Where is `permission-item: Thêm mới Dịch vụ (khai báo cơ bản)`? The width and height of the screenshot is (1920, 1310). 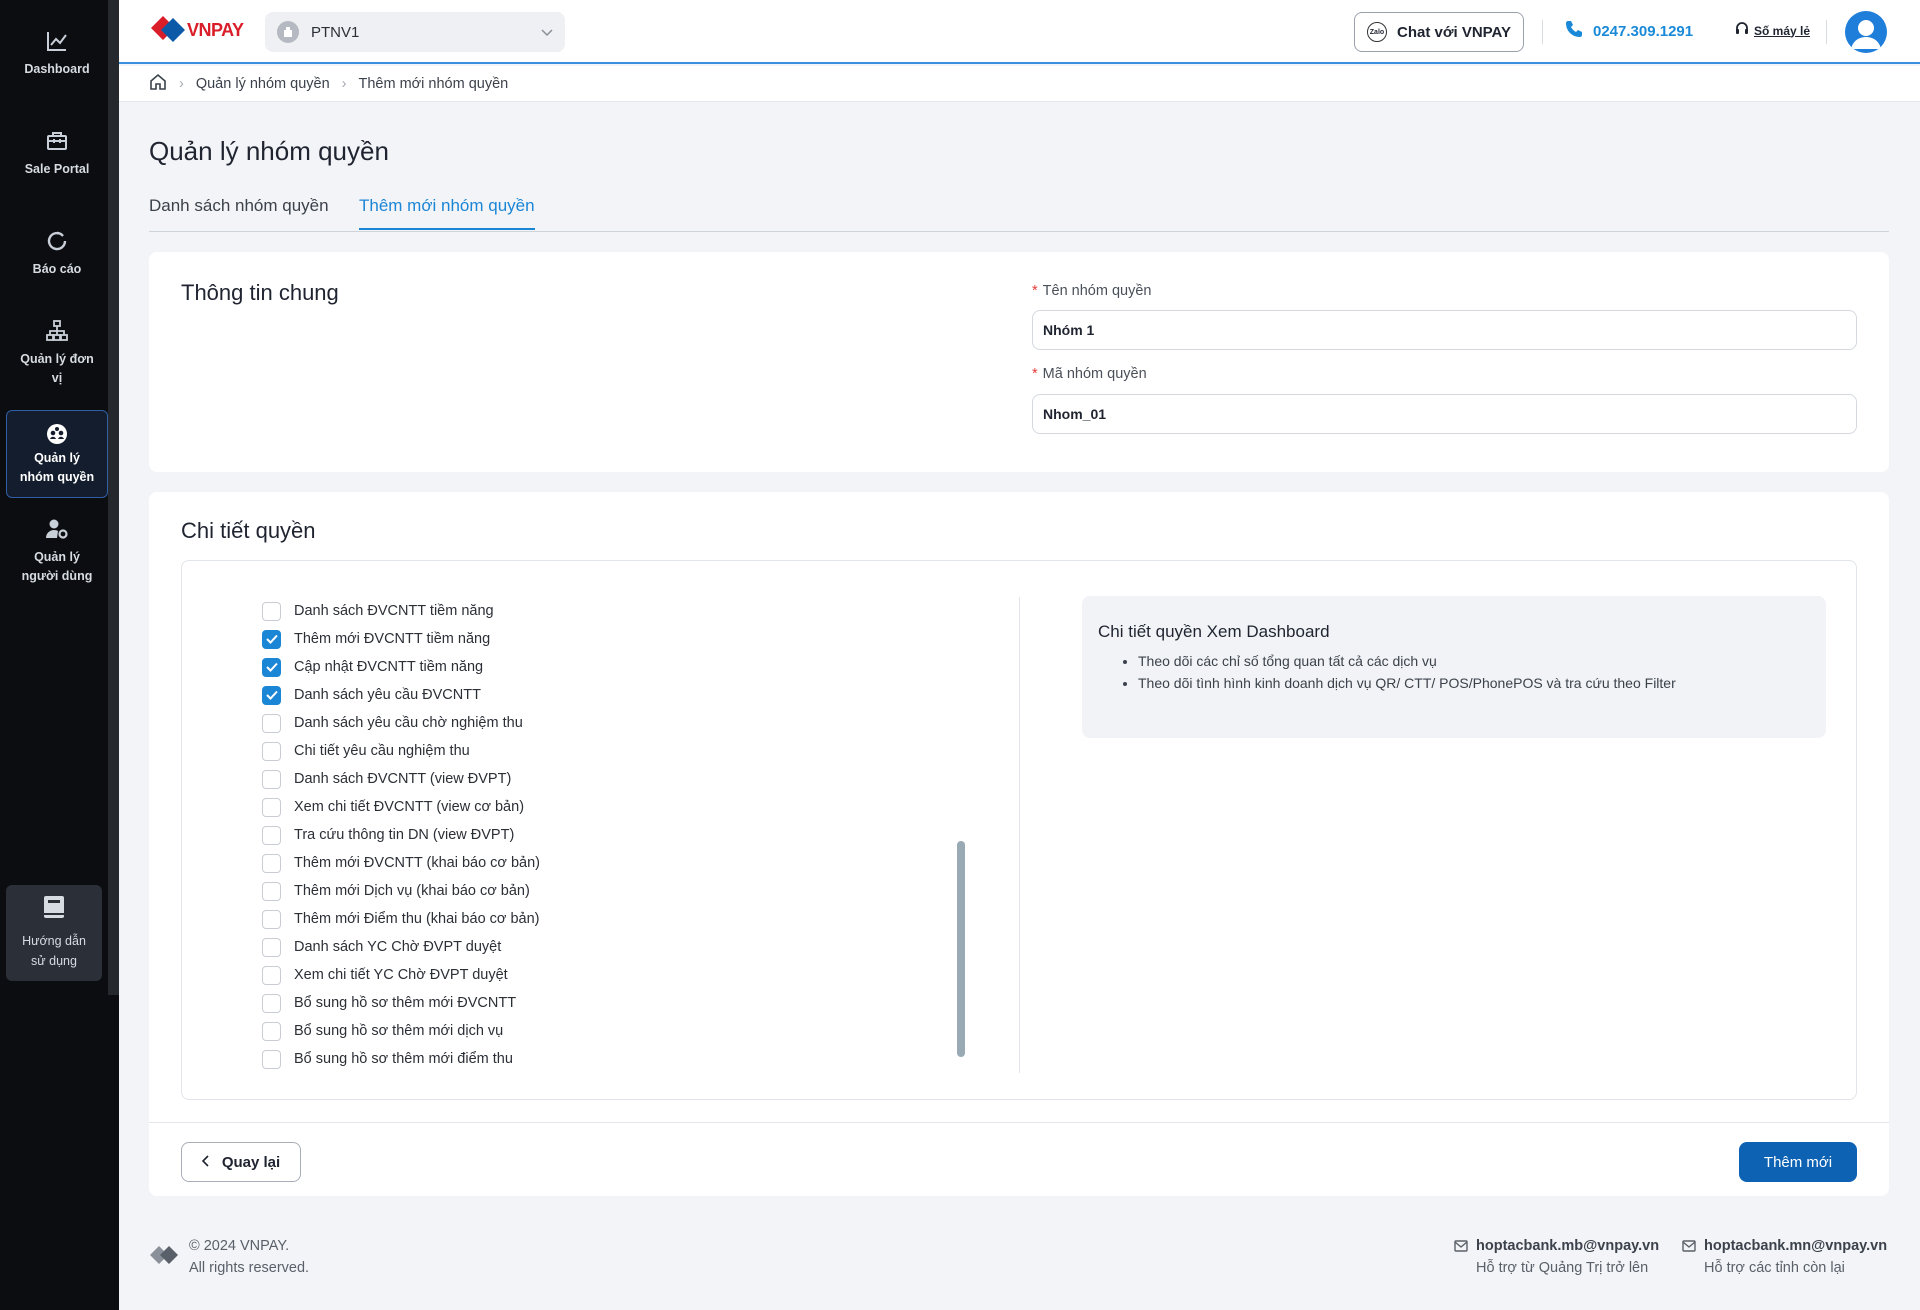 permission-item: Thêm mới Dịch vụ (khai báo cơ bản) is located at coordinates (401, 891).